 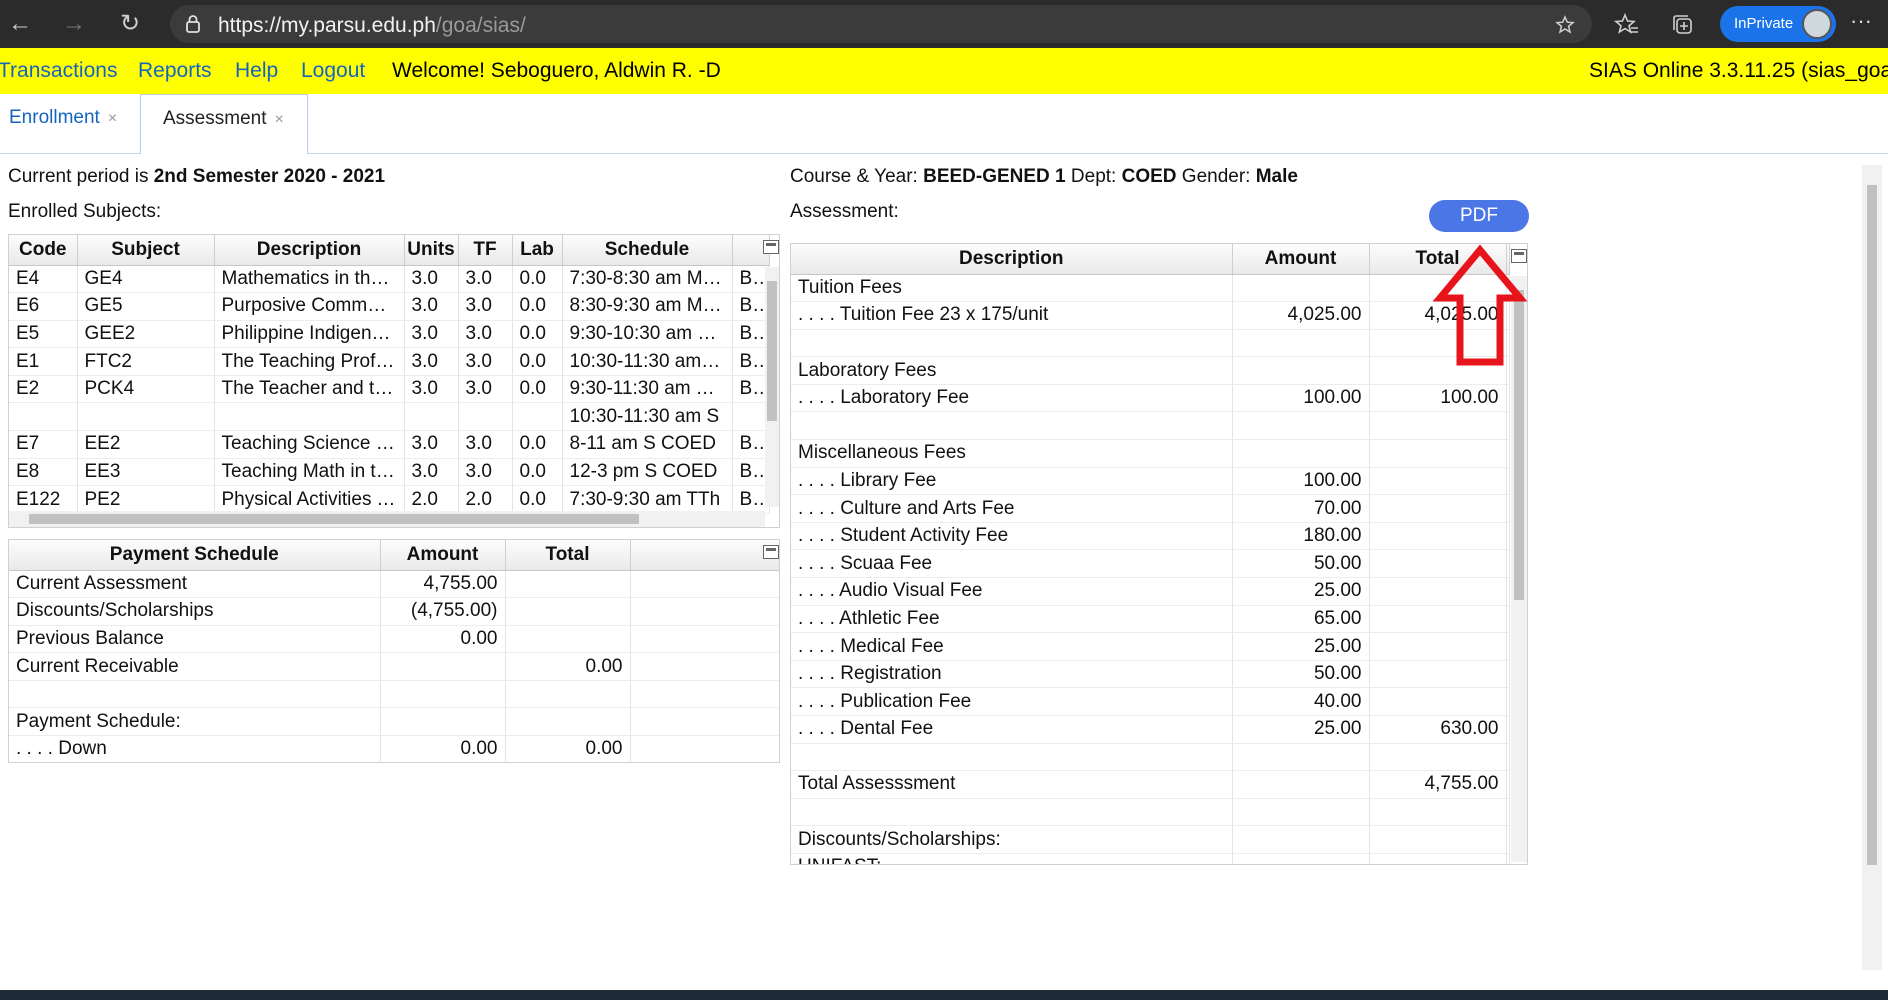 I want to click on table-row: Laboratory Fees, so click(x=1150, y=370).